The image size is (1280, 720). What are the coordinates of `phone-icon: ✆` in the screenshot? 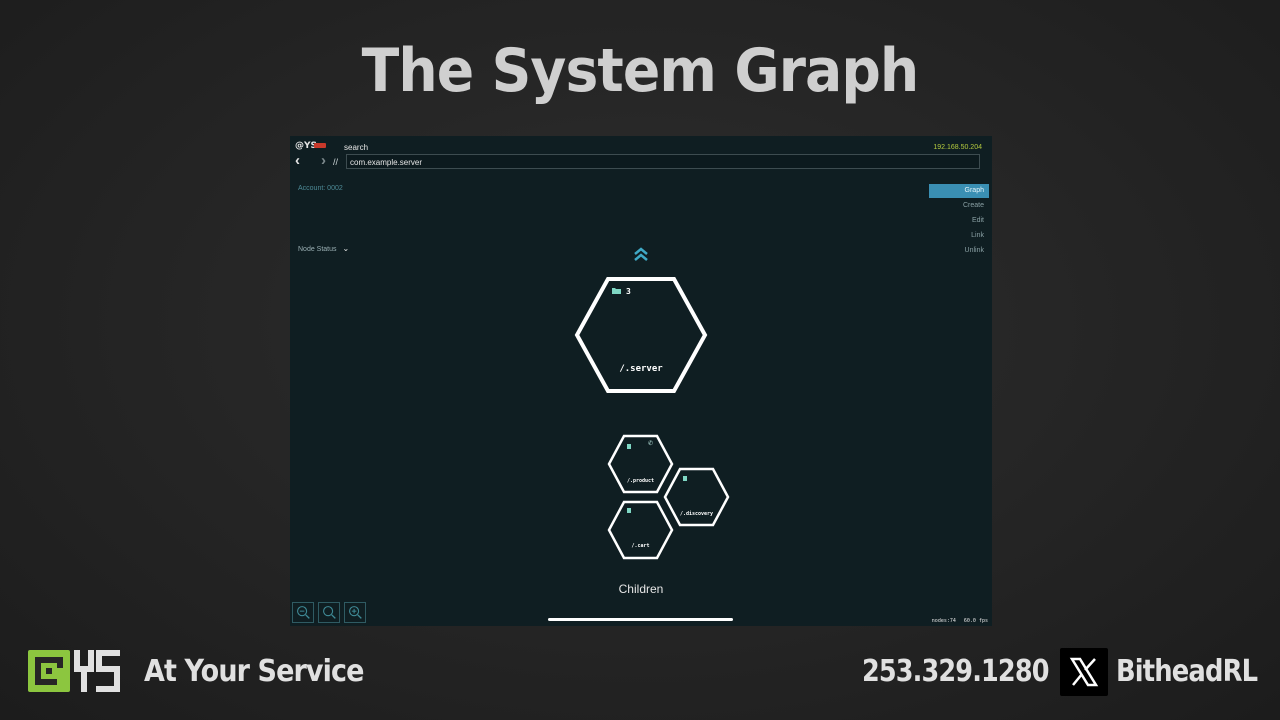 It's located at (651, 444).